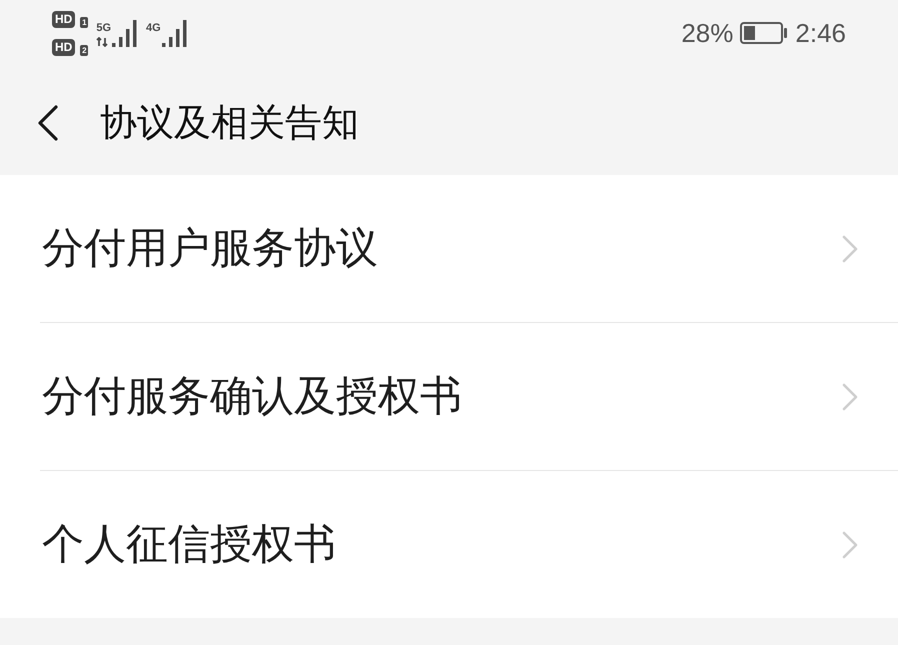 The width and height of the screenshot is (898, 645). Describe the element at coordinates (104, 28) in the screenshot. I see `network-type-label: 5G` at that location.